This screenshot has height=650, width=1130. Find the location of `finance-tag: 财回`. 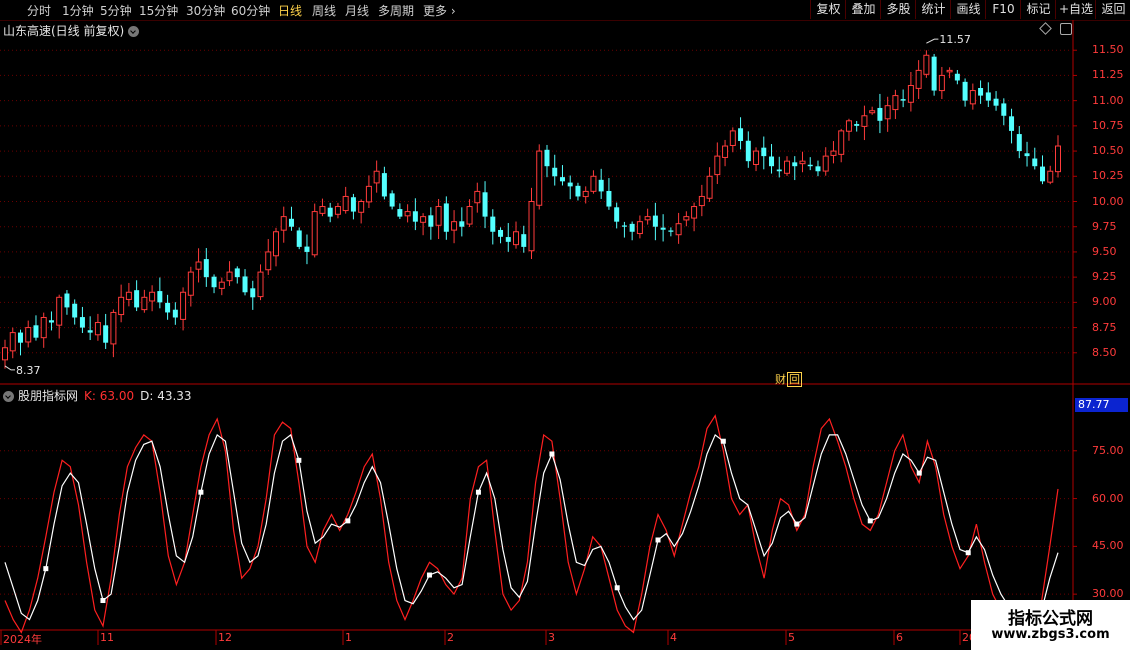

finance-tag: 财回 is located at coordinates (788, 379).